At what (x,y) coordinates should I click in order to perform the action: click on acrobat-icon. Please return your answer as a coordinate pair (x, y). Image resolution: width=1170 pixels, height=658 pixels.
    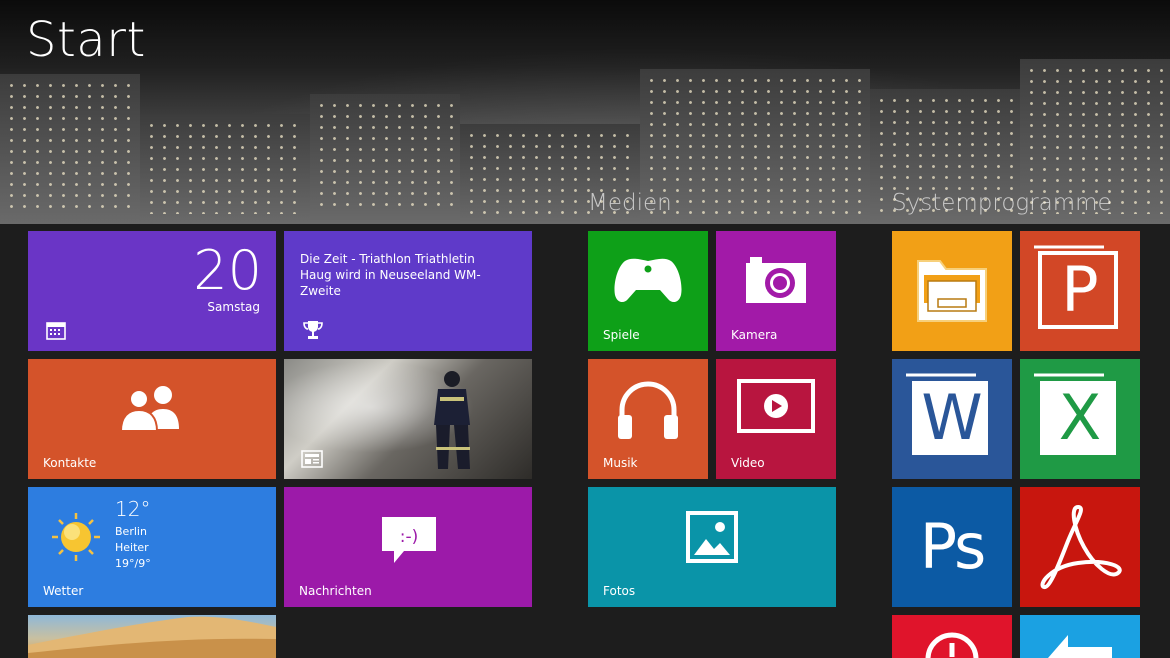
    Looking at the image, I should click on (1081, 546).